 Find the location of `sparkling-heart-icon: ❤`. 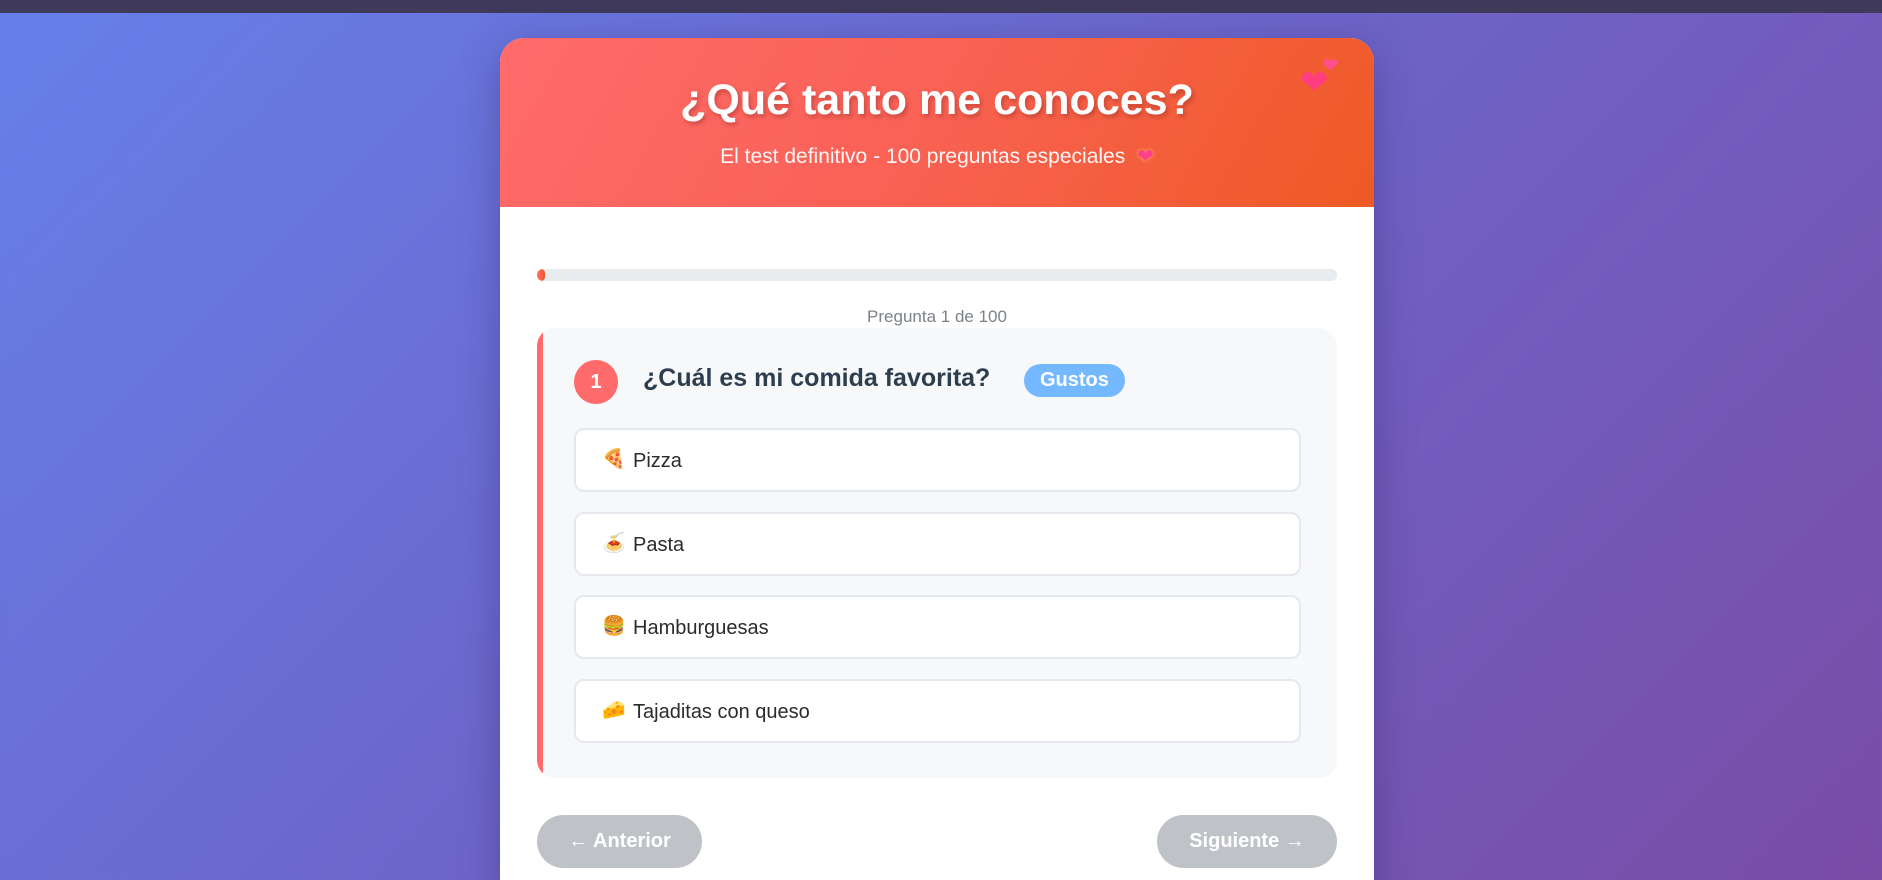

sparkling-heart-icon: ❤ is located at coordinates (1145, 157).